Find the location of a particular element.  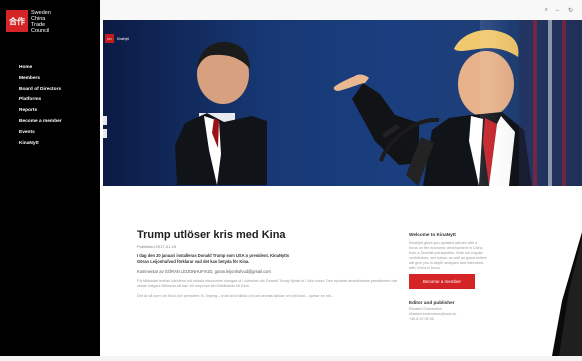

logo-text-line-4: Council is located at coordinates (40, 31).